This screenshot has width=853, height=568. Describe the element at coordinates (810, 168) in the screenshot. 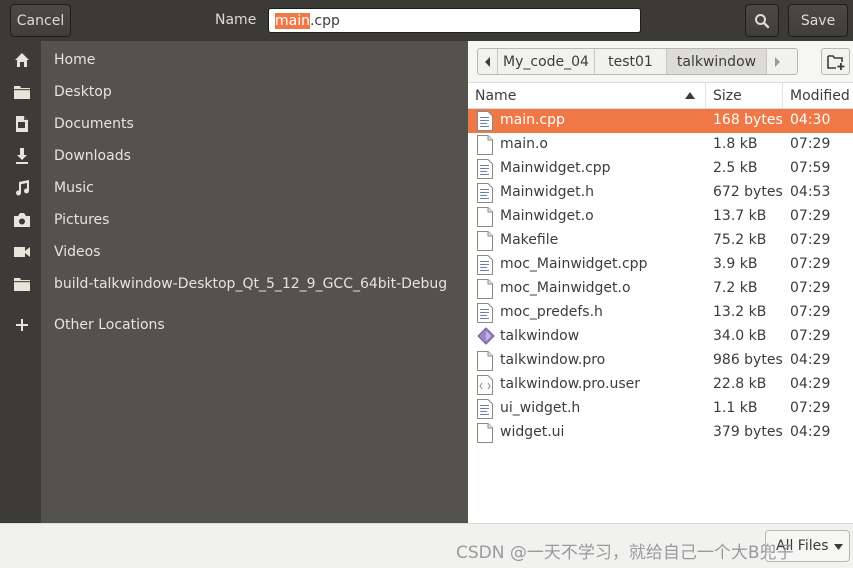

I see `file-modified: 07:59` at that location.